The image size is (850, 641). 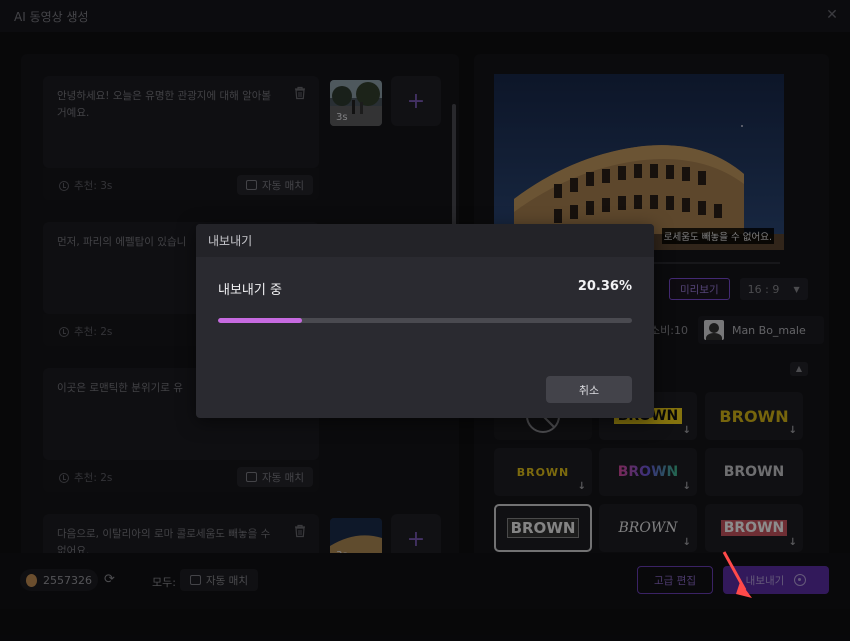 I want to click on dialog-header: 내보내기, so click(x=425, y=240).